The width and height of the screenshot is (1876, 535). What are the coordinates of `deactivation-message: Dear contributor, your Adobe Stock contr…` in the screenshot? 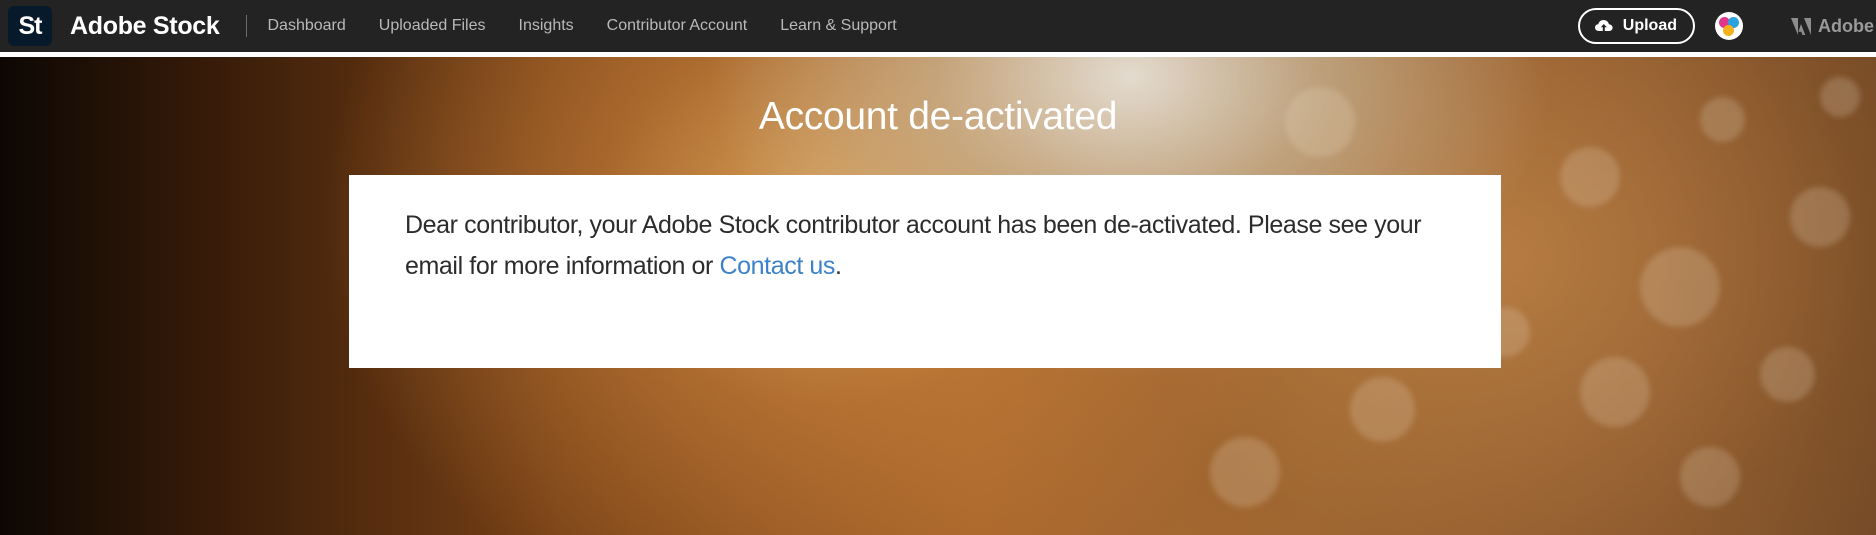 It's located at (925, 246).